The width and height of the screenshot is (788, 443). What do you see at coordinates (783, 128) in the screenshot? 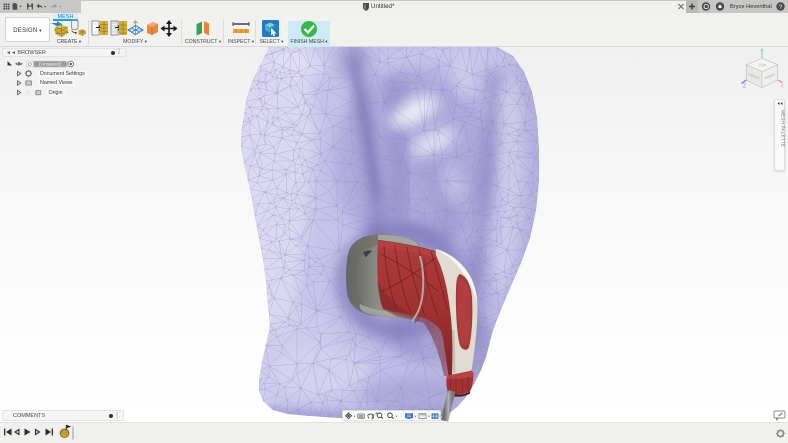
I see `svg-text: MESH PALETTE` at bounding box center [783, 128].